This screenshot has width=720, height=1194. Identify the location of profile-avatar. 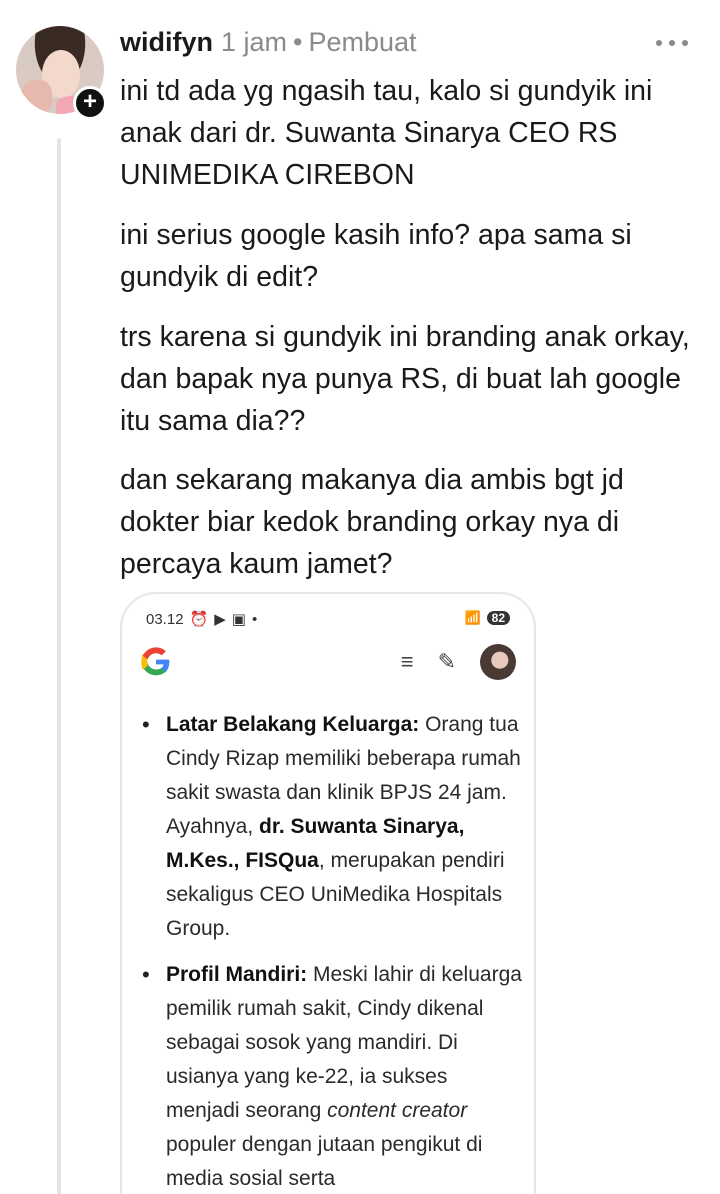
(498, 662).